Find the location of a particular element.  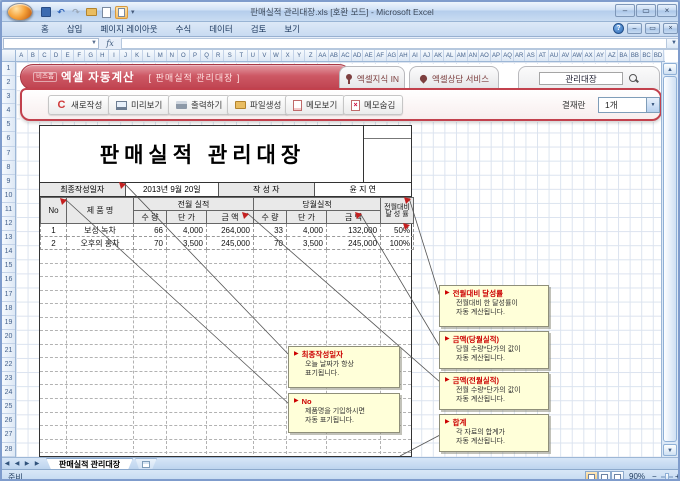

cell: 50% is located at coordinates (397, 230).